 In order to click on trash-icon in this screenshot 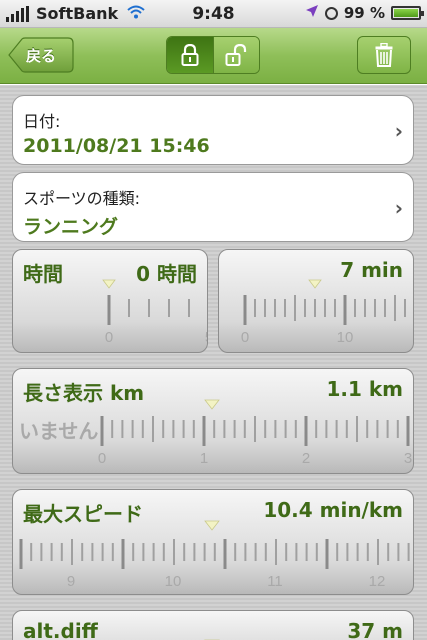, I will do `click(384, 55)`.